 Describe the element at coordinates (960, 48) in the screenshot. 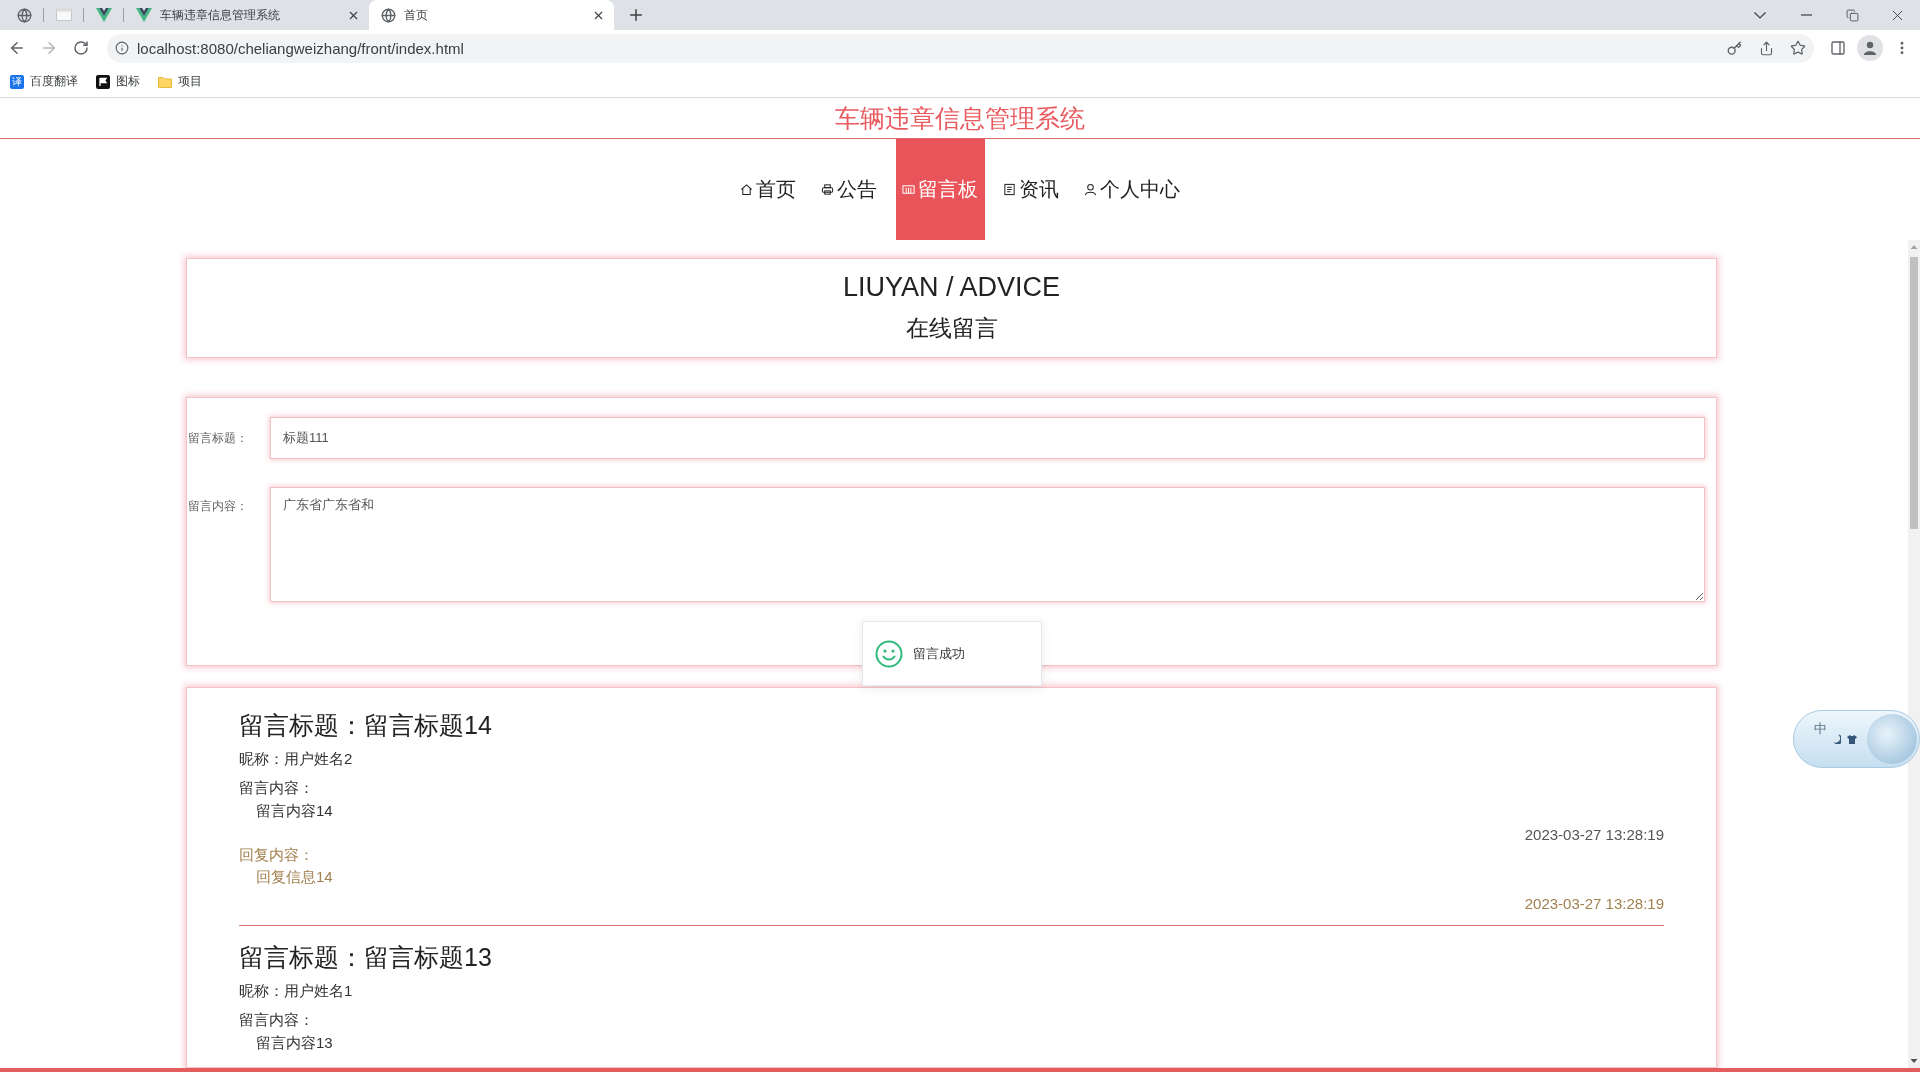

I see `address-bar: localhost:8080/cheliangweizhang/front/index.html` at that location.